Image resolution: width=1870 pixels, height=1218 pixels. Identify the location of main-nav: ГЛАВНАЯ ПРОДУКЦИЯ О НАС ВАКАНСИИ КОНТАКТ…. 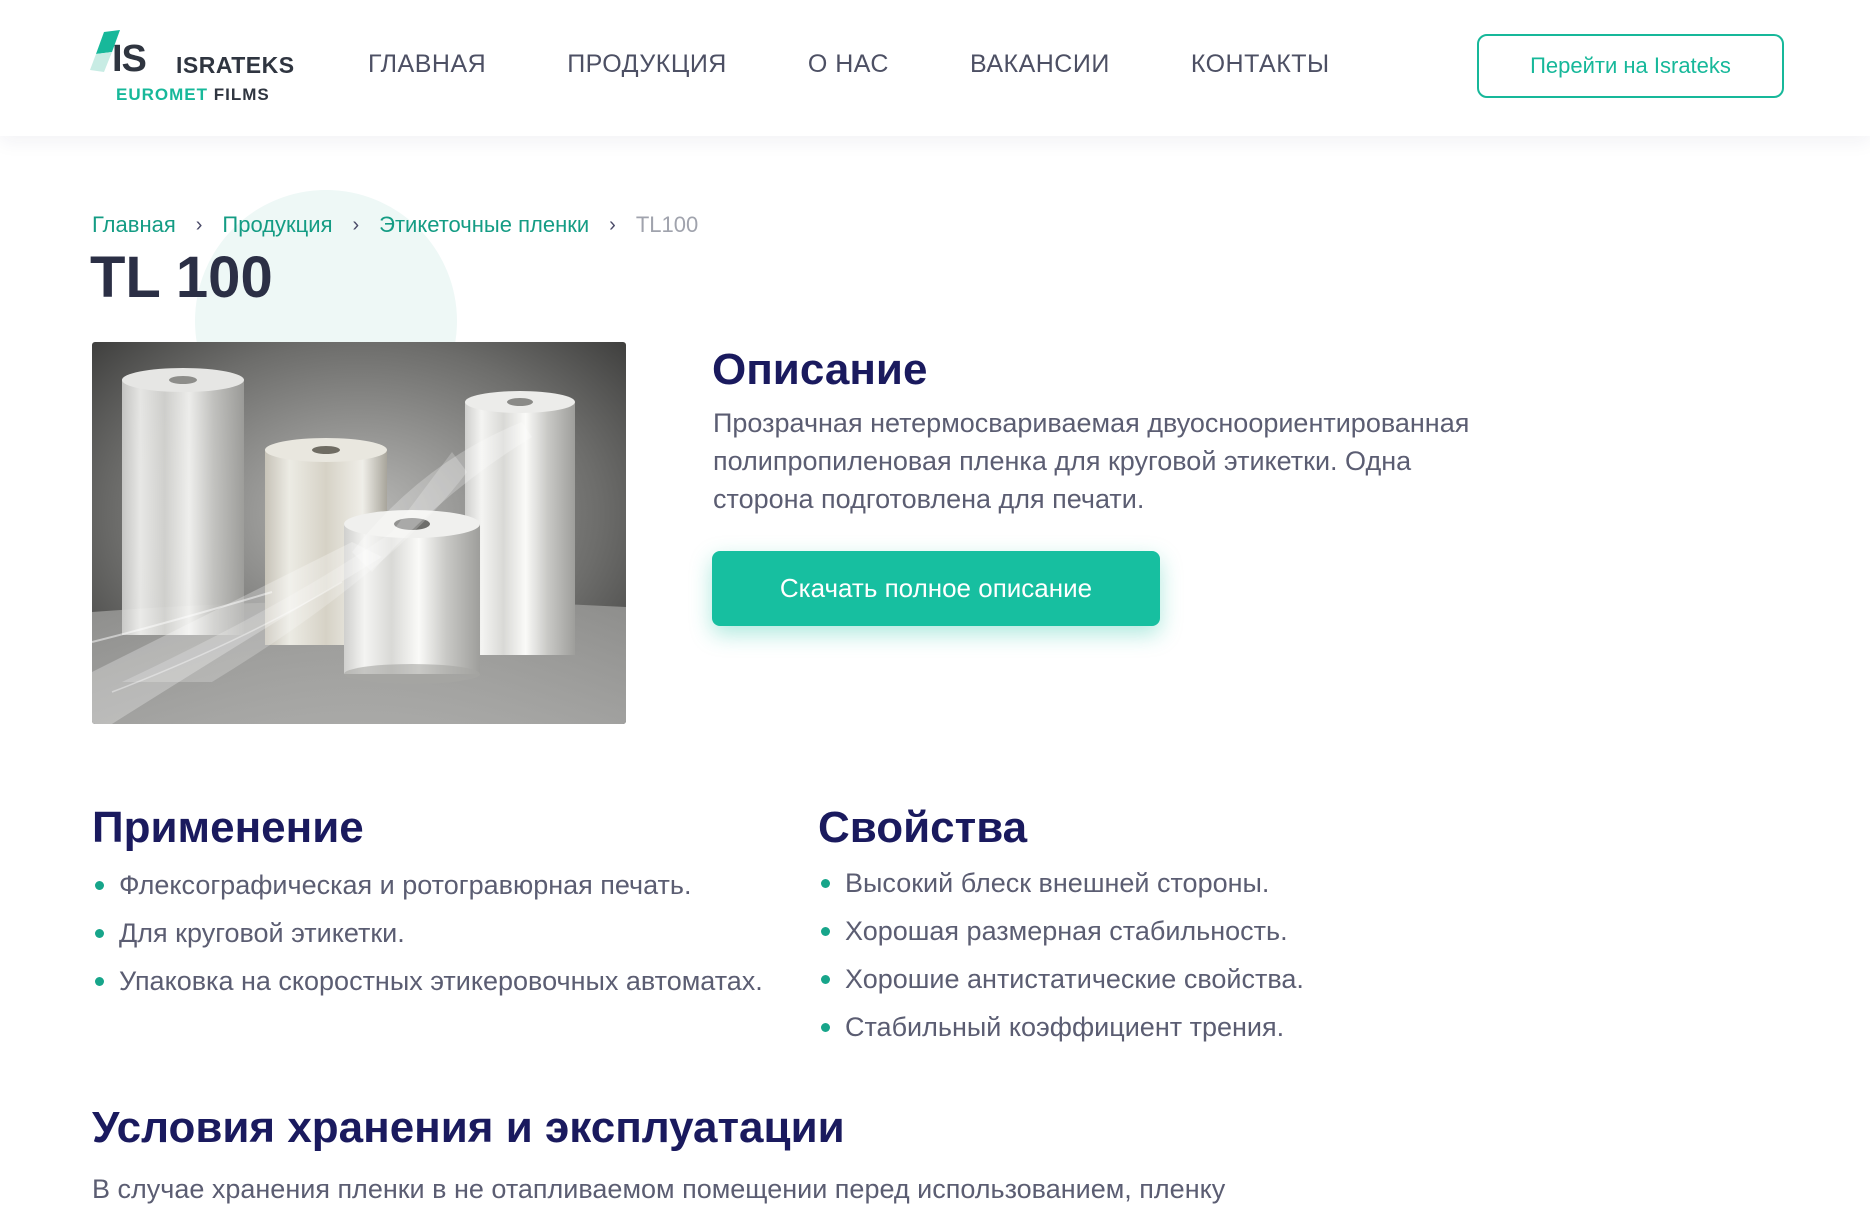
(849, 64).